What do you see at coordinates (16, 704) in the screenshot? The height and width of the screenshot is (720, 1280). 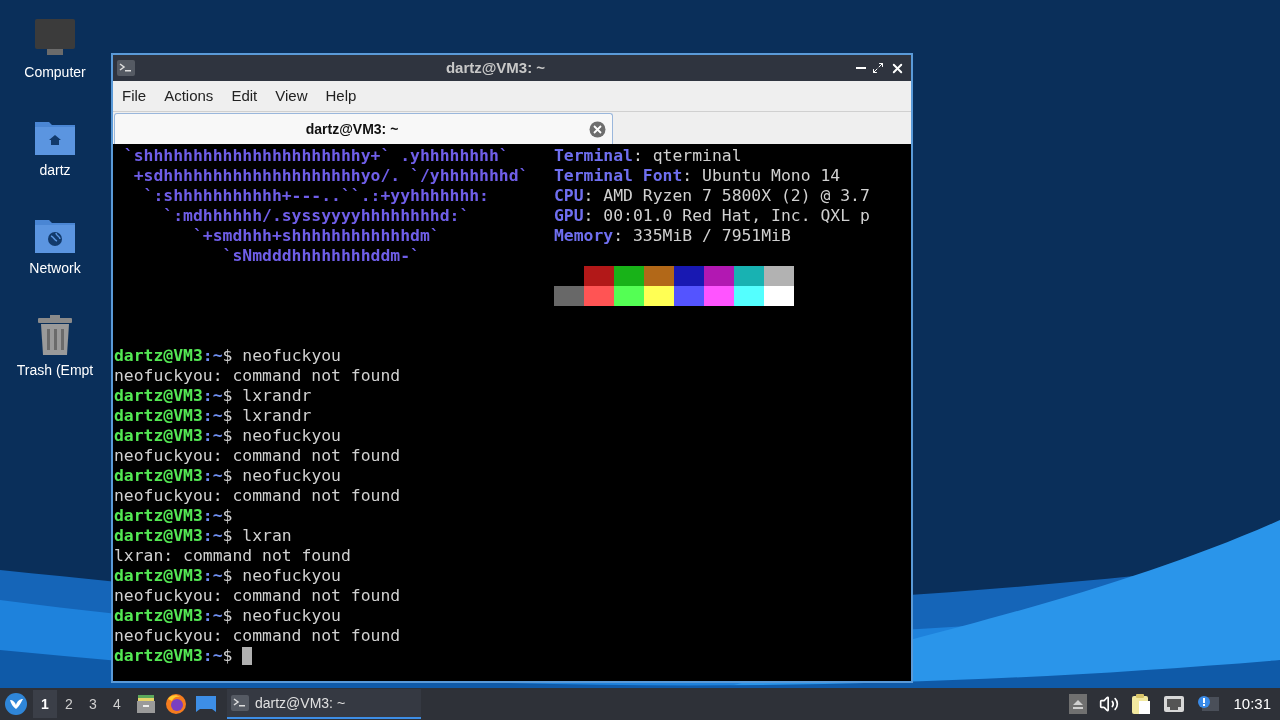 I see `start-menu-icon` at bounding box center [16, 704].